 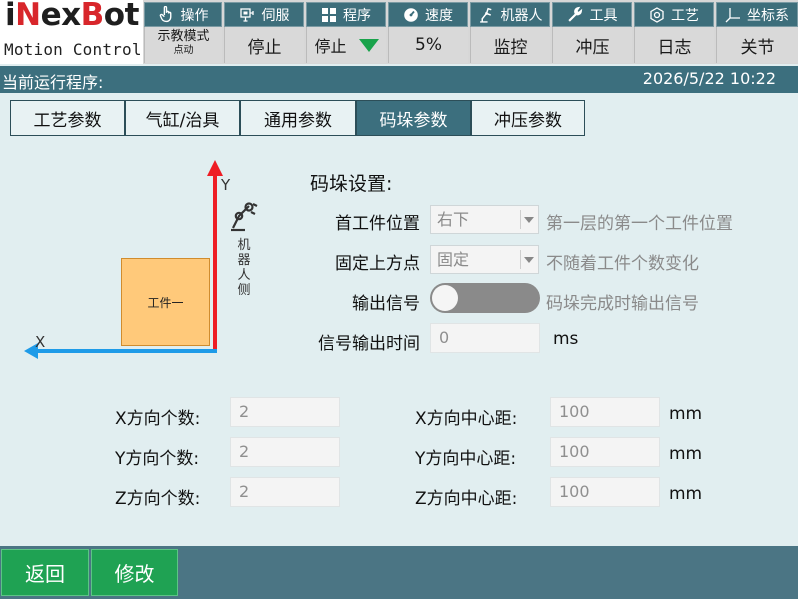 I want to click on y-pitch-input: 100, so click(x=605, y=452).